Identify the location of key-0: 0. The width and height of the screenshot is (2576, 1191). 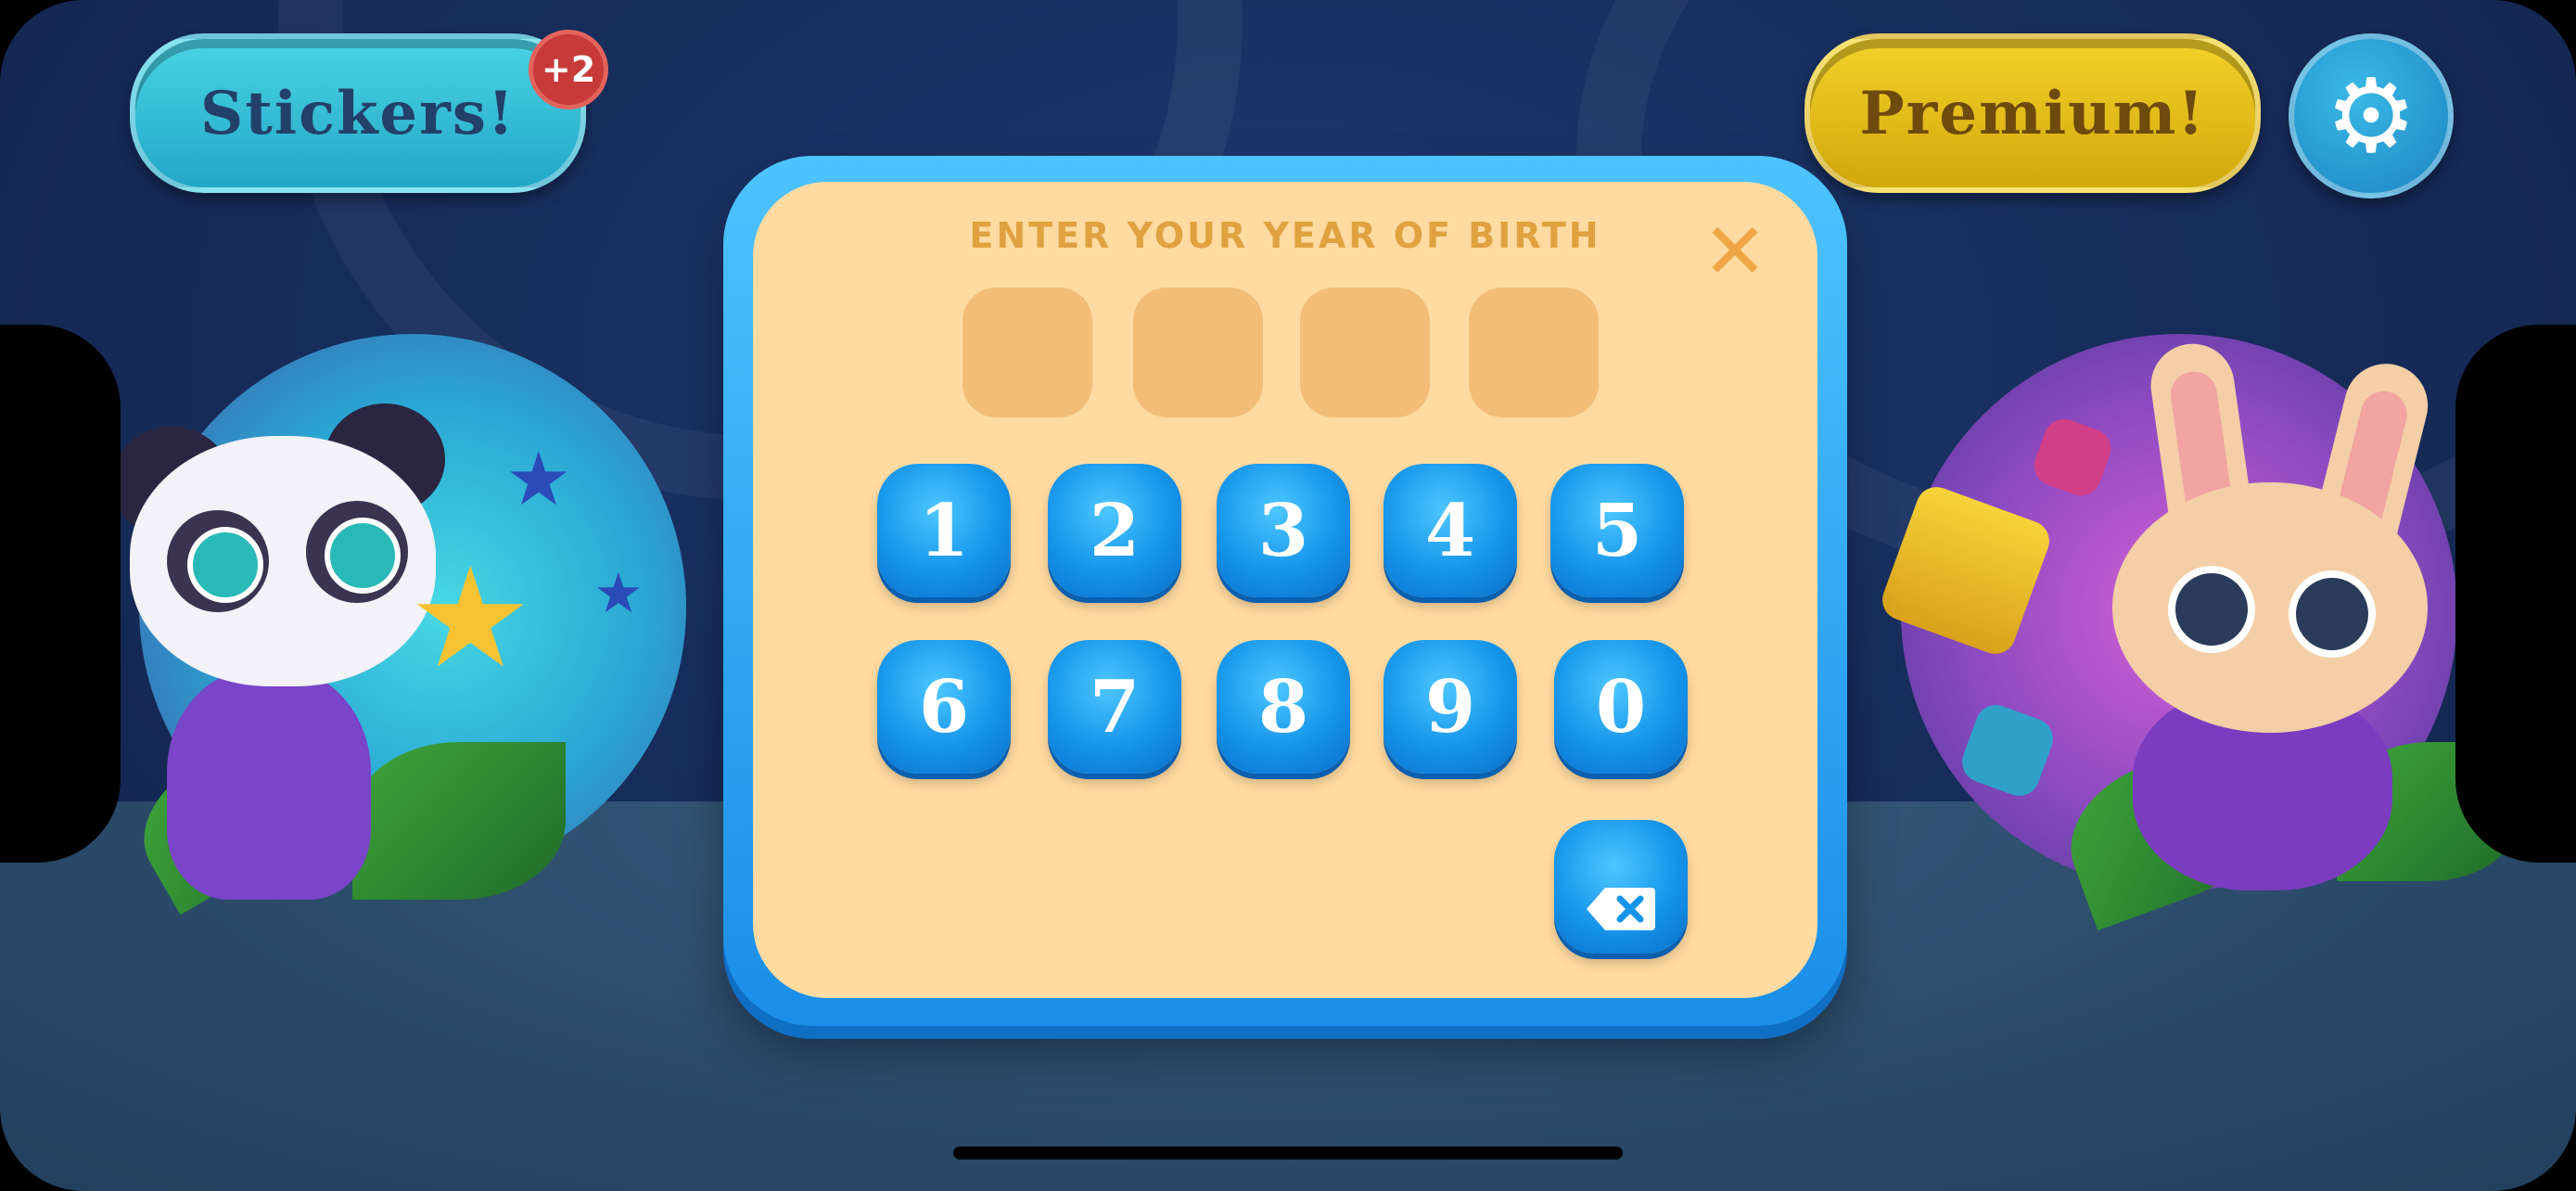
(1621, 707).